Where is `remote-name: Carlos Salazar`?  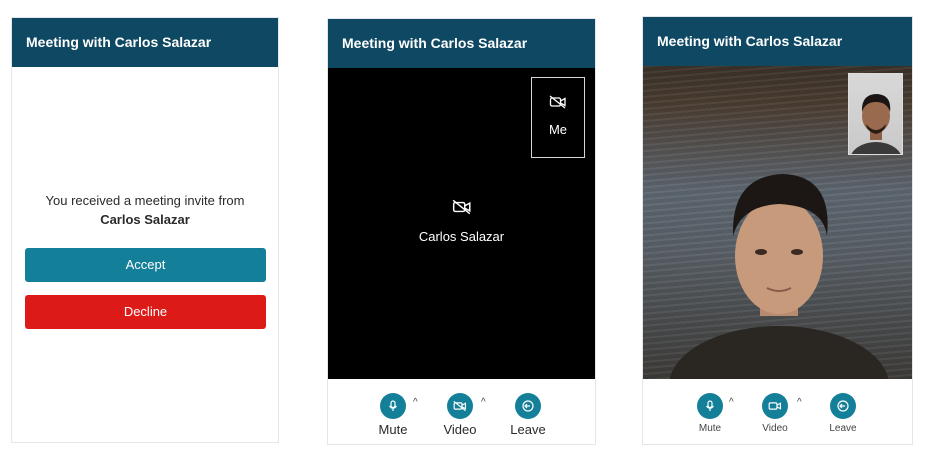 remote-name: Carlos Salazar is located at coordinates (461, 236).